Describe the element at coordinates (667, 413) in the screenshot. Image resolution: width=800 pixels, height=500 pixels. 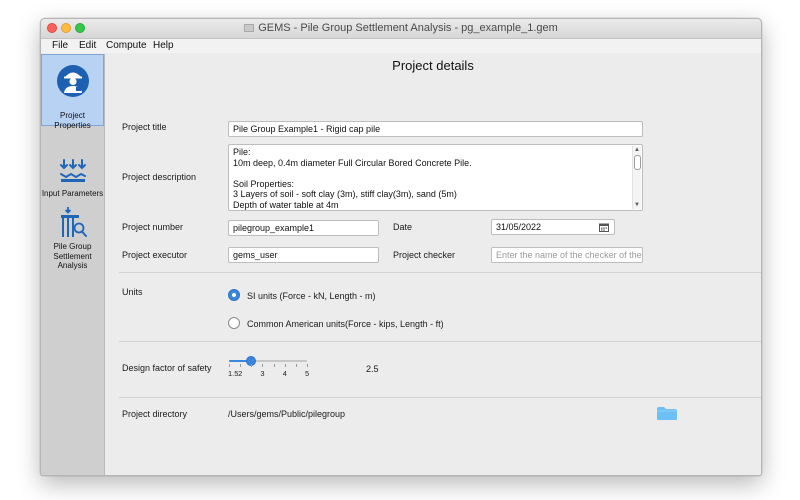
I see `folder-icon` at that location.